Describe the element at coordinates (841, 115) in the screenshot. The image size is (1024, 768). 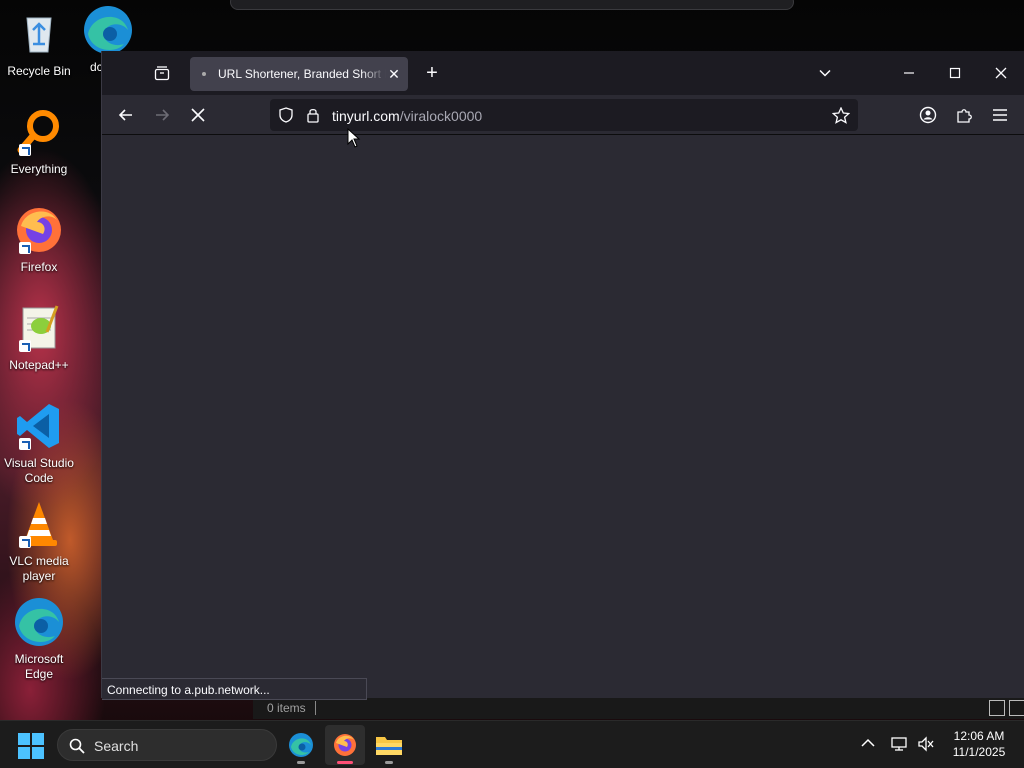
I see `bookmark-star-icon` at that location.